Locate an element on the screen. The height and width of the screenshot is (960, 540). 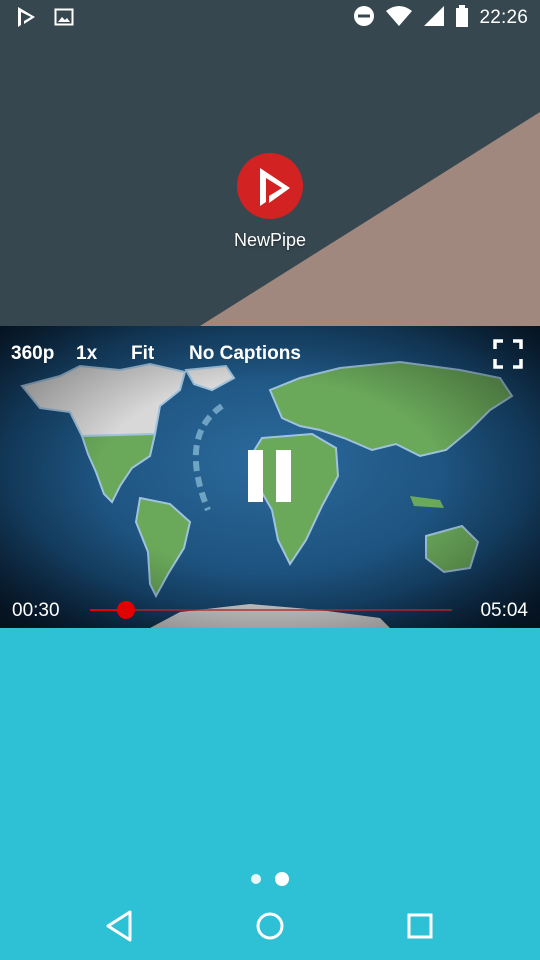
captions-button: No Captions is located at coordinates (245, 354).